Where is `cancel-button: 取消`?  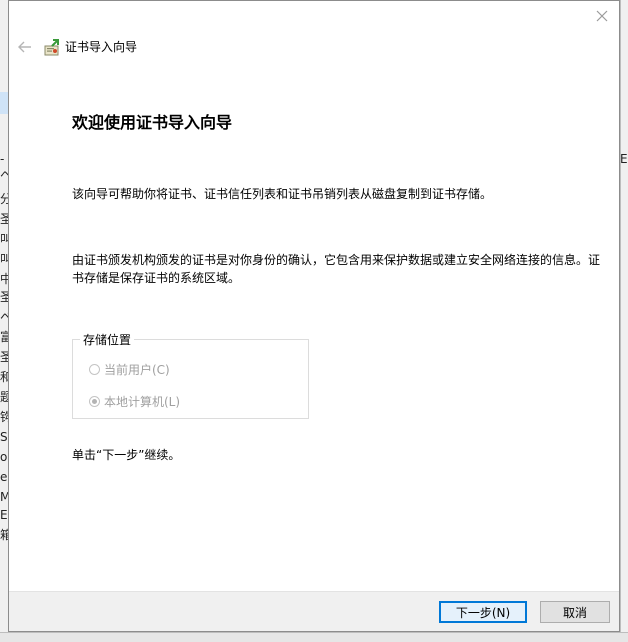 cancel-button: 取消 is located at coordinates (575, 612).